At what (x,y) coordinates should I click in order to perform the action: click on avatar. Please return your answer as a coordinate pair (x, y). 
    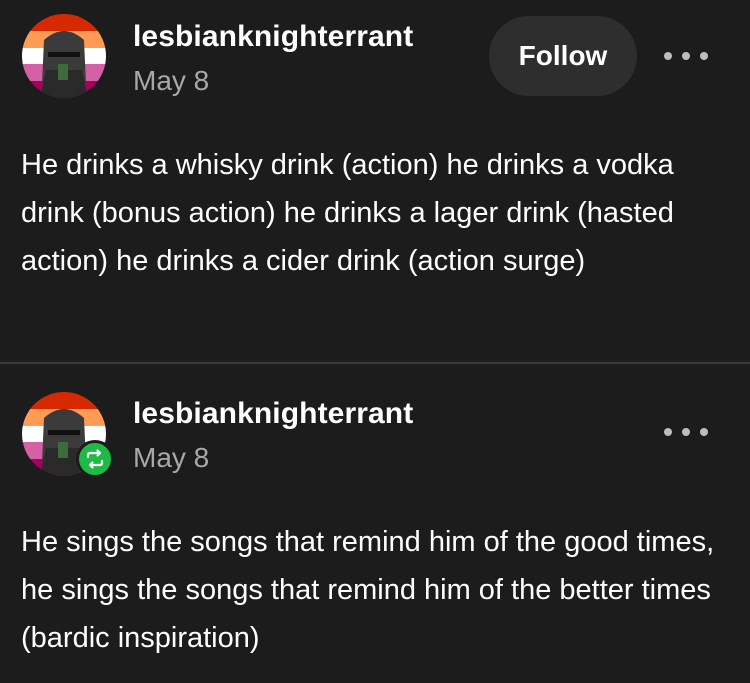
    Looking at the image, I should click on (64, 56).